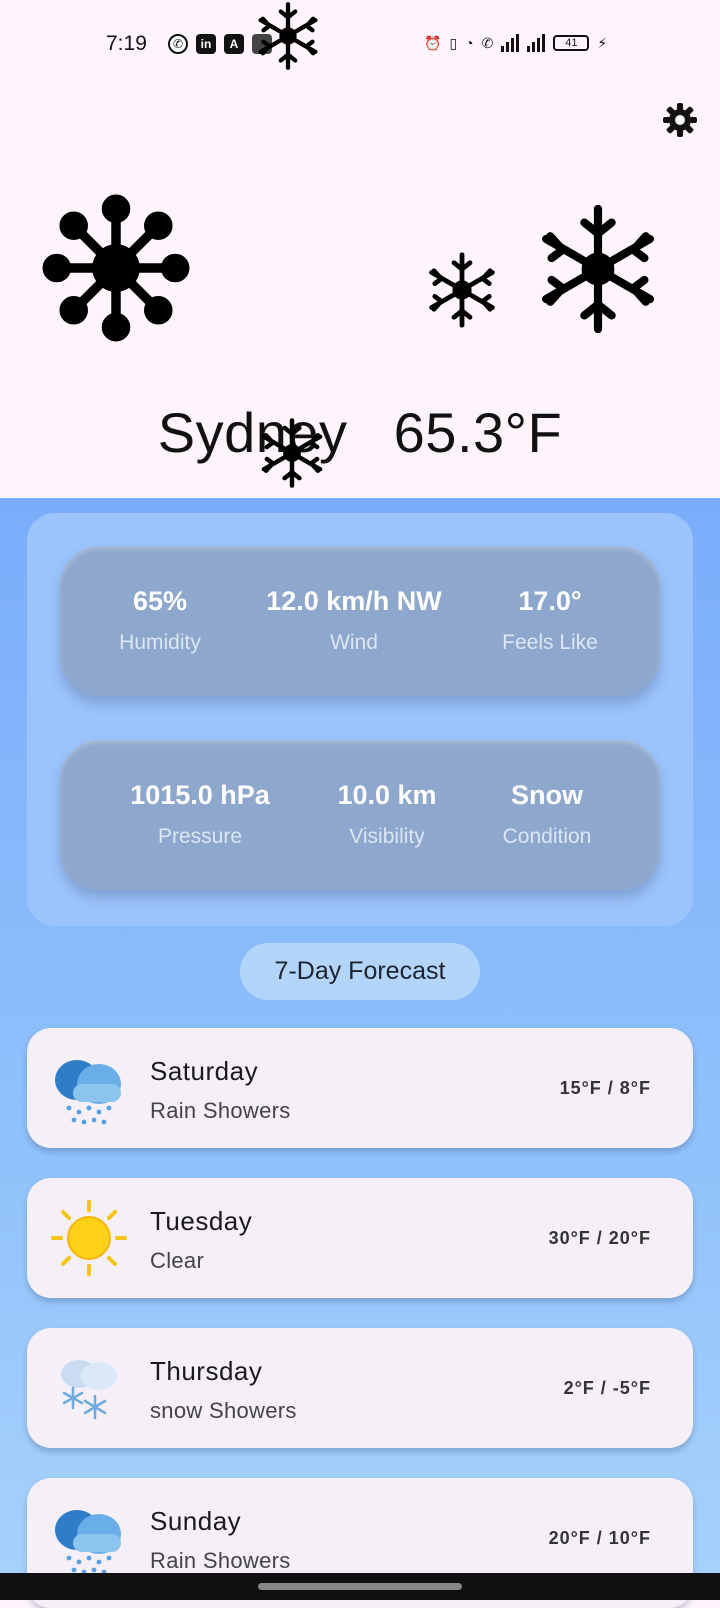 The image size is (720, 1608). What do you see at coordinates (607, 1388) in the screenshot?
I see `forecast-day-temps: 2°F / -5°F` at bounding box center [607, 1388].